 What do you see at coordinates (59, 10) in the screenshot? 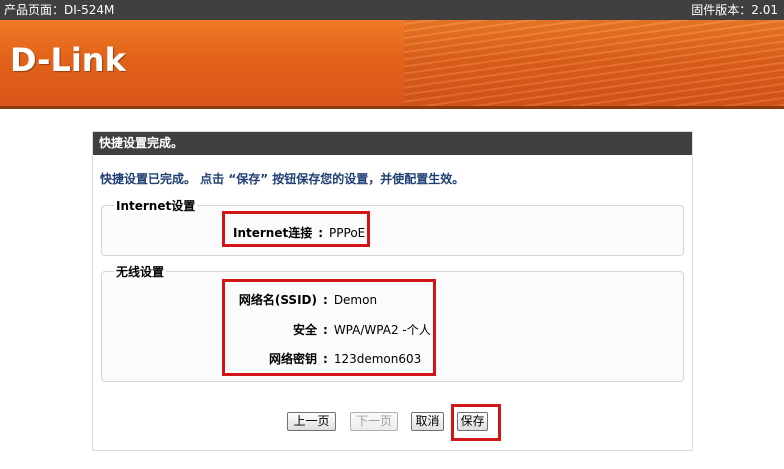
I see `product-page-label: 产品页面：DI-524M` at bounding box center [59, 10].